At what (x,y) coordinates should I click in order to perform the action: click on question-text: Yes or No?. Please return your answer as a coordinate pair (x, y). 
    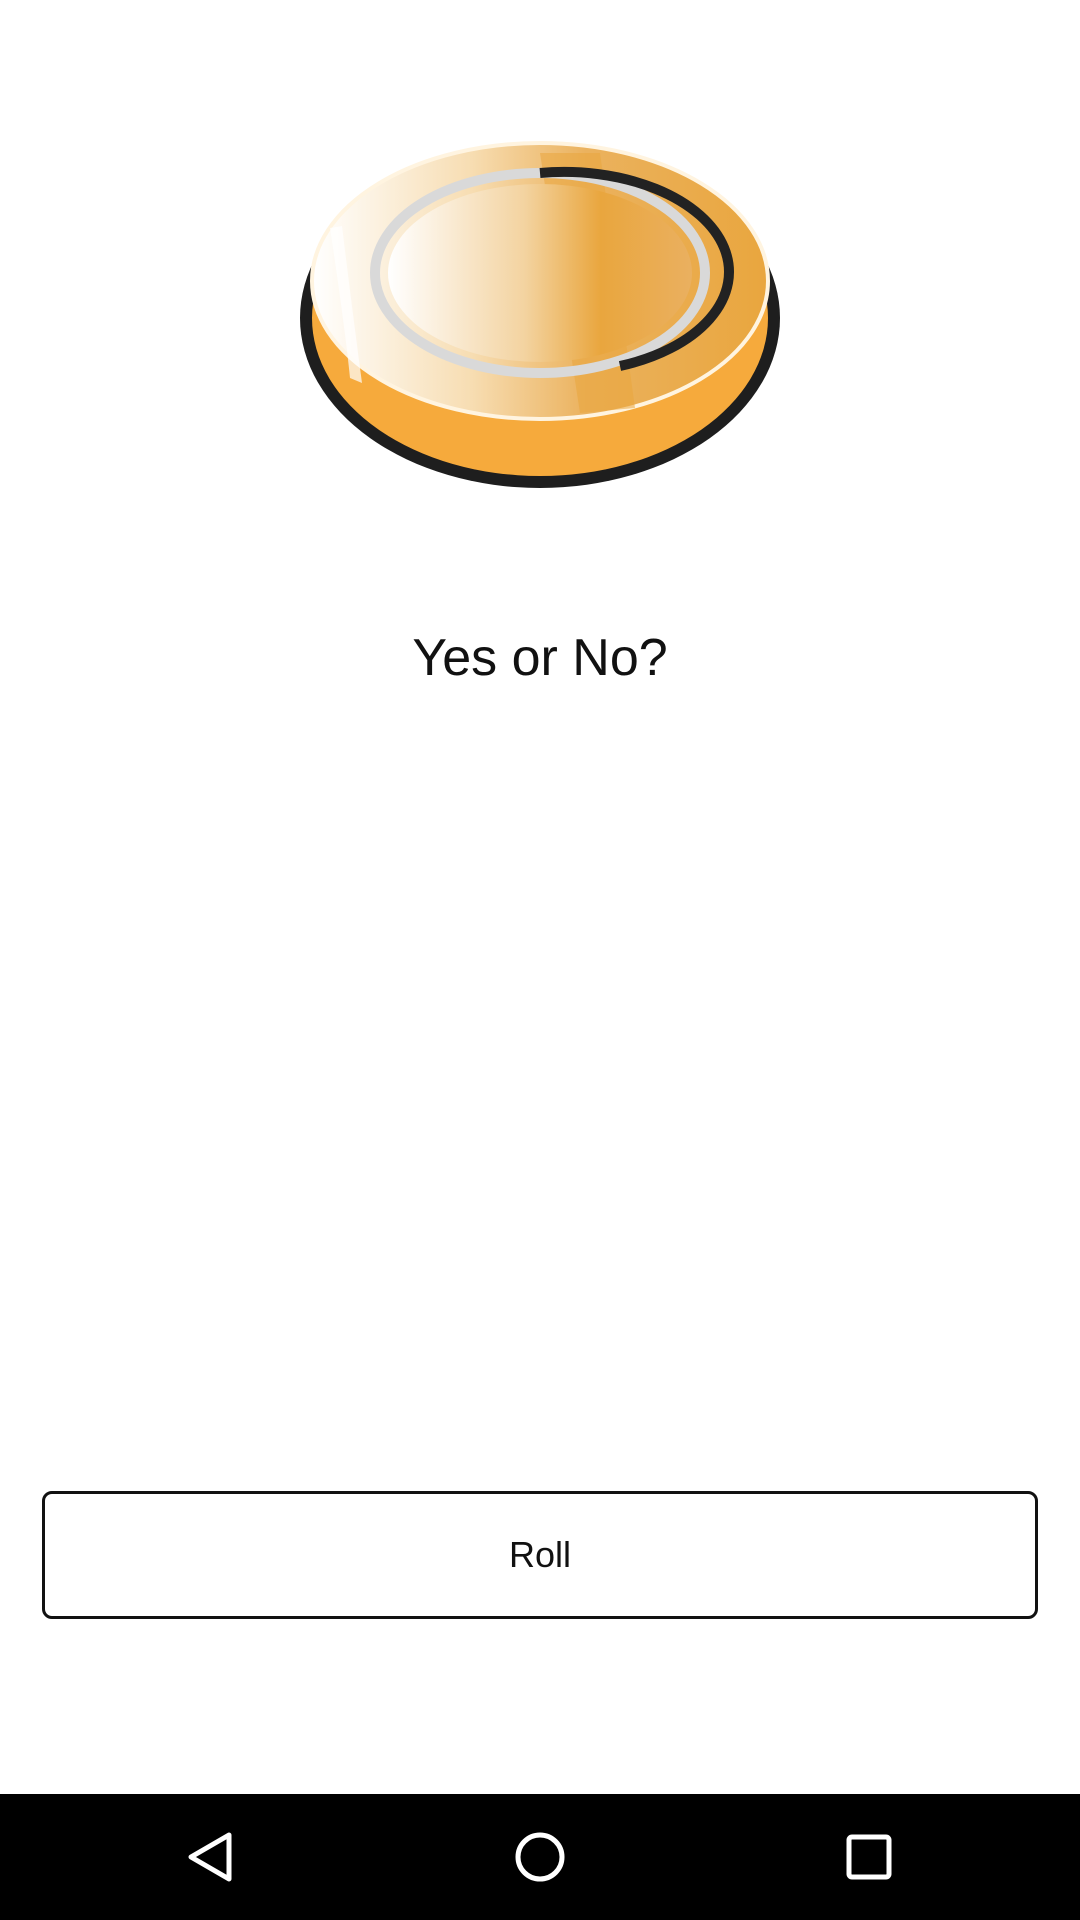
    Looking at the image, I should click on (540, 658).